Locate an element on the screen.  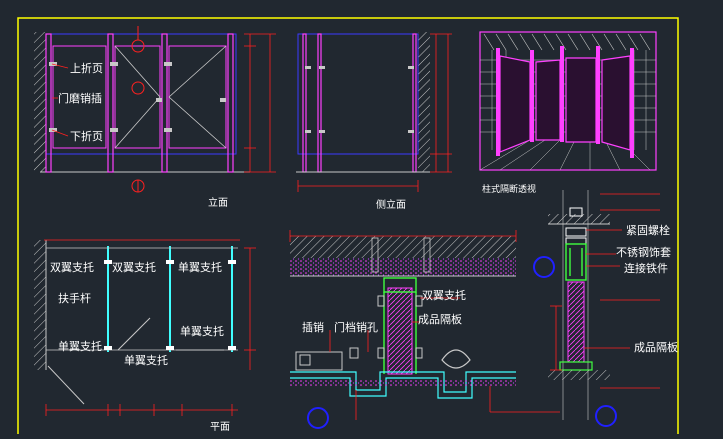
label-single-bracket-2: 单翼支托 is located at coordinates (202, 331).